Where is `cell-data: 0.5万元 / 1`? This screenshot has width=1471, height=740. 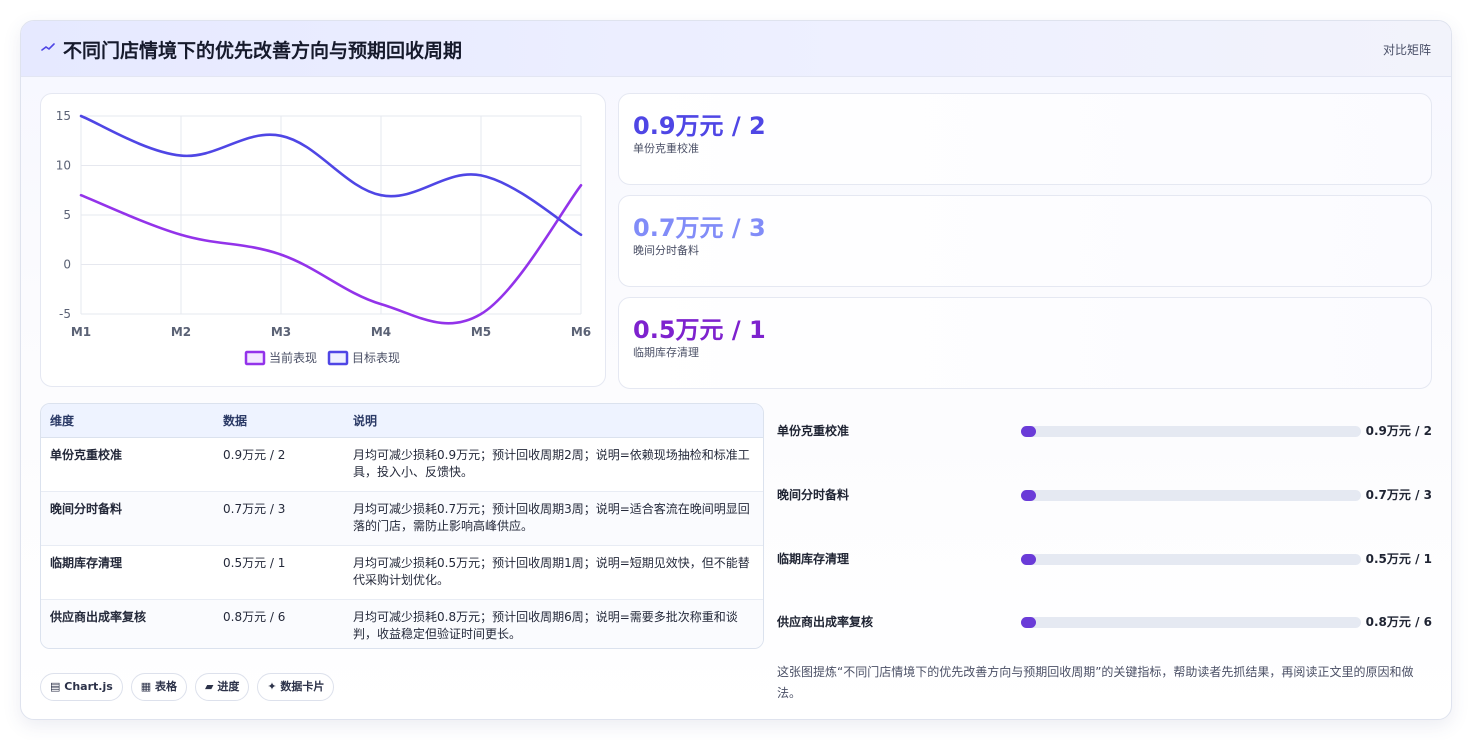 cell-data: 0.5万元 / 1 is located at coordinates (279, 572).